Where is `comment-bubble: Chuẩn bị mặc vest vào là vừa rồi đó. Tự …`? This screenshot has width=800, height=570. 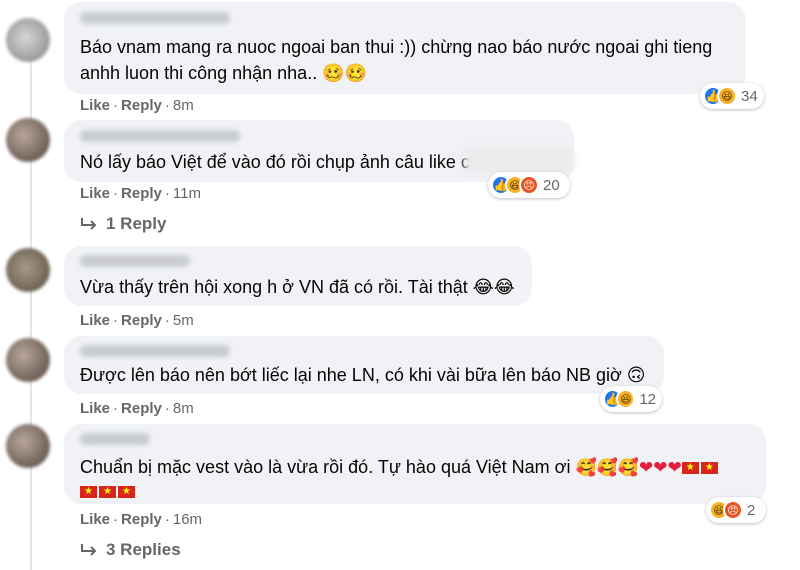
comment-bubble: Chuẩn bị mặc vest vào là vừa rồi đó. Tự … is located at coordinates (415, 464).